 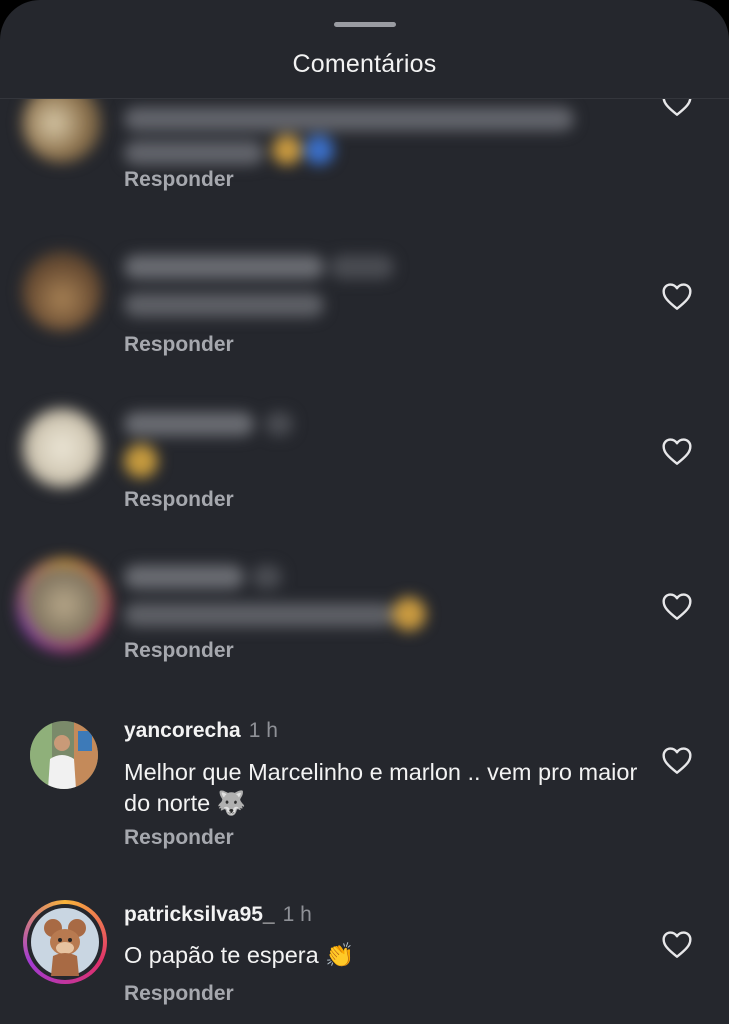 I want to click on user-photo-icon, so click(x=64, y=755).